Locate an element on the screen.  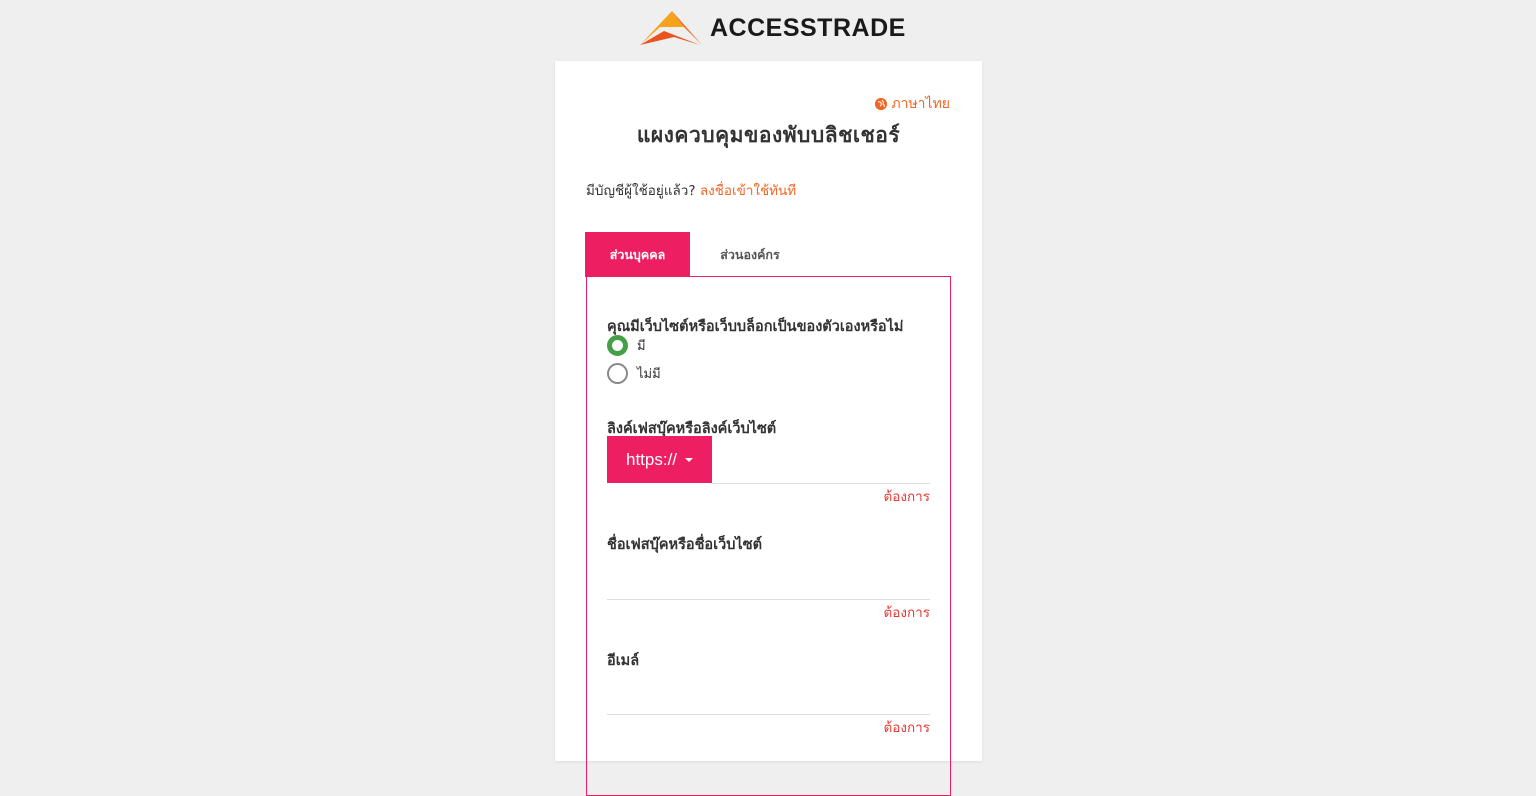
tab-personal: ส่วนบุคคล is located at coordinates (637, 254).